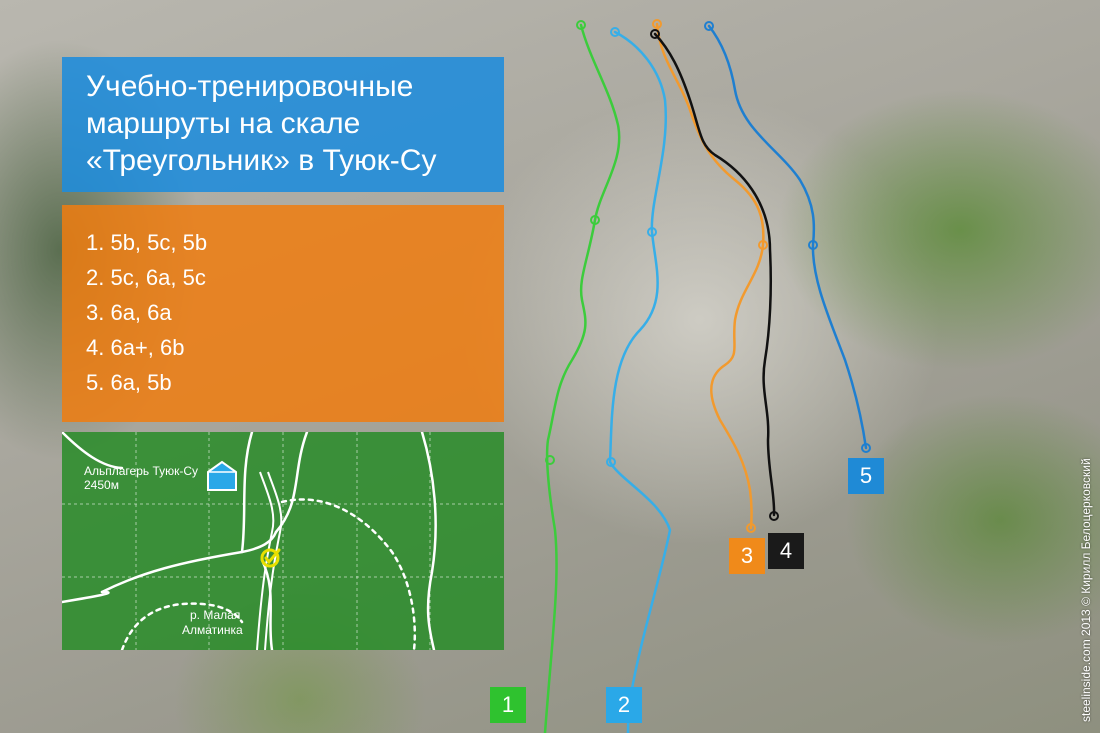  I want to click on route-label-2: 2, so click(624, 705).